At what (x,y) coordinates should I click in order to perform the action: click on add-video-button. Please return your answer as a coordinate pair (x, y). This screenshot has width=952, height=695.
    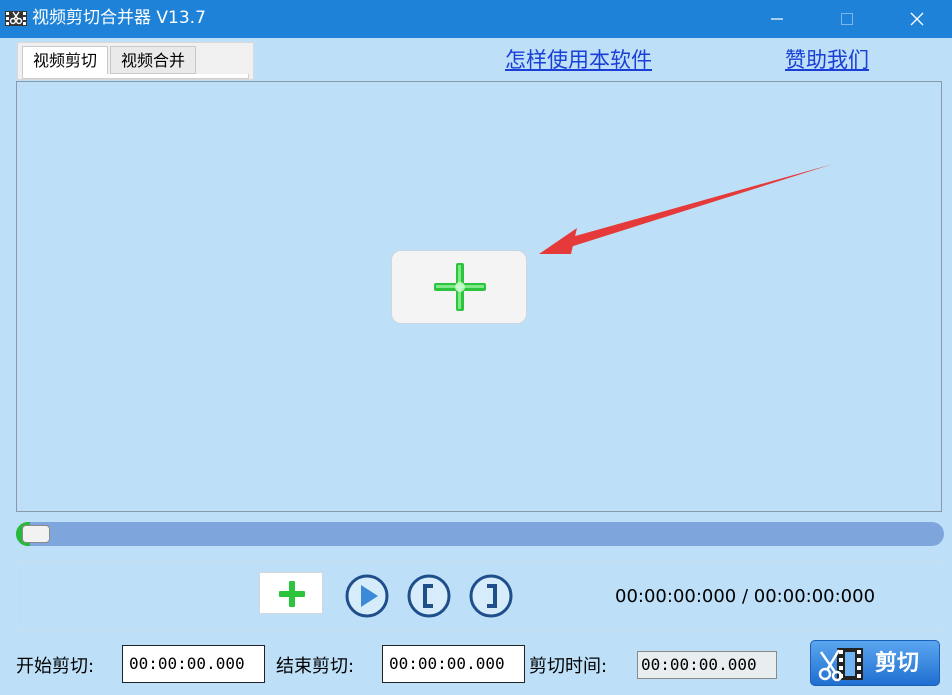
    Looking at the image, I should click on (459, 287).